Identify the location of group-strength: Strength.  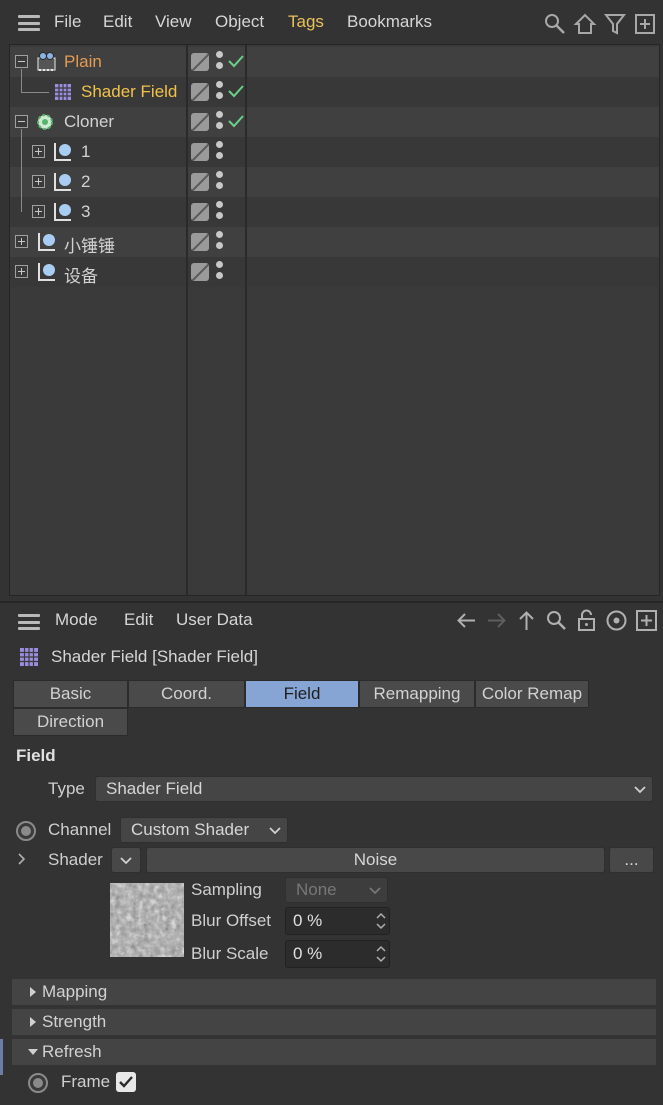
(334, 1022).